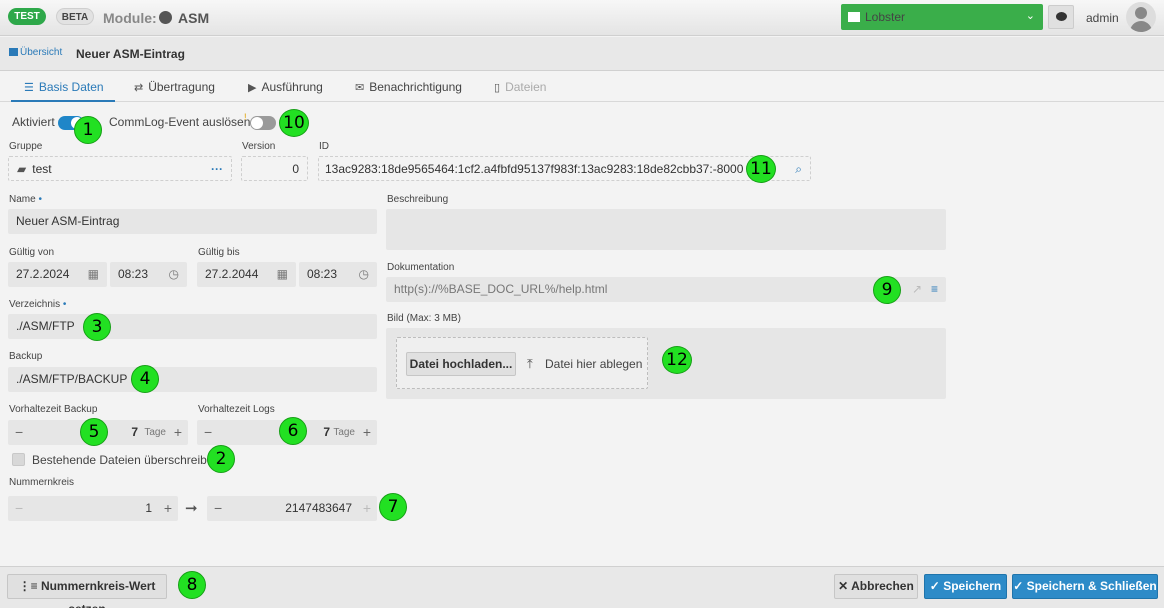  What do you see at coordinates (360, 88) in the screenshot?
I see `inbox-icon: ✉` at bounding box center [360, 88].